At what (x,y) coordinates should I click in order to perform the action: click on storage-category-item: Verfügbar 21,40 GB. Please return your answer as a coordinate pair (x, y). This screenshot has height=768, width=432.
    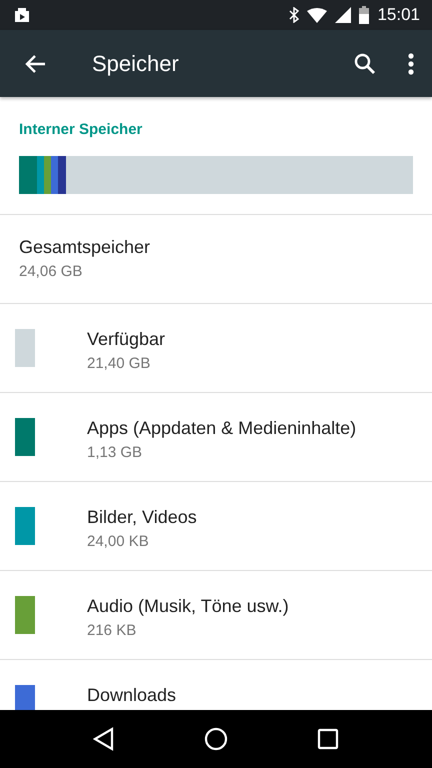
    Looking at the image, I should click on (216, 348).